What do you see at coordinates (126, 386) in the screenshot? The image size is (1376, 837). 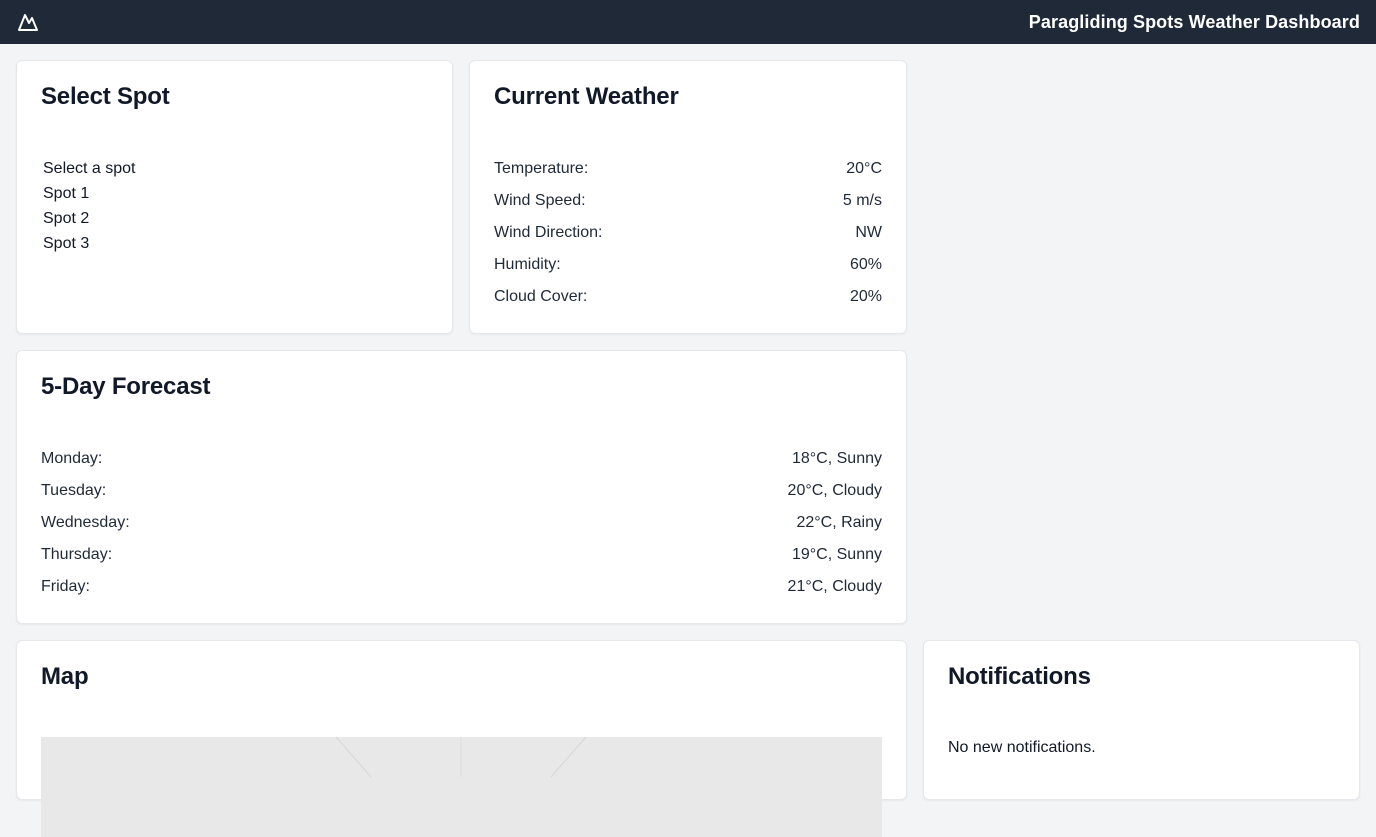 I see `forecast-title: 5-Day Forecast` at bounding box center [126, 386].